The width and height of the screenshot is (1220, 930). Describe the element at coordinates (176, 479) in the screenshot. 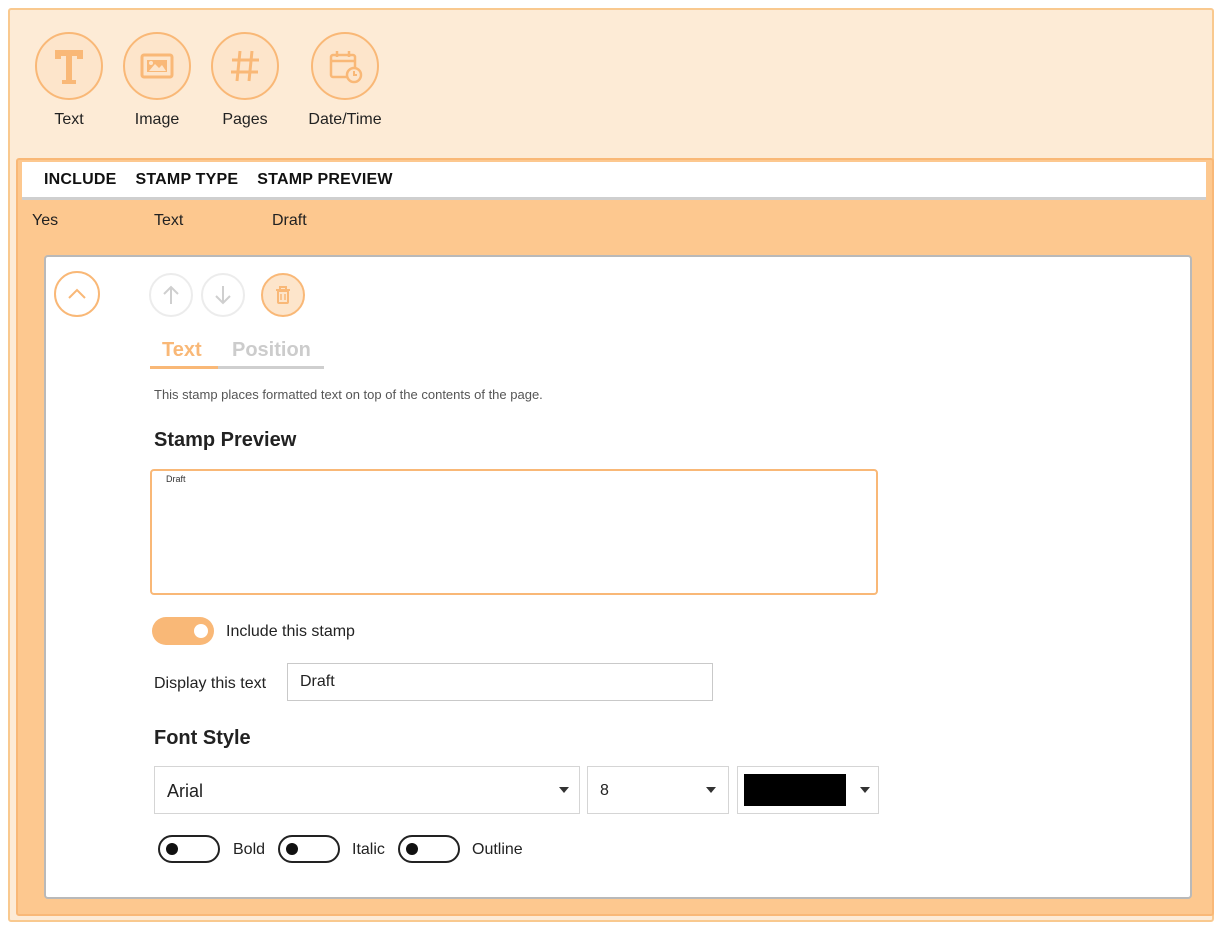

I see `stamp-preview-text: Draft` at that location.